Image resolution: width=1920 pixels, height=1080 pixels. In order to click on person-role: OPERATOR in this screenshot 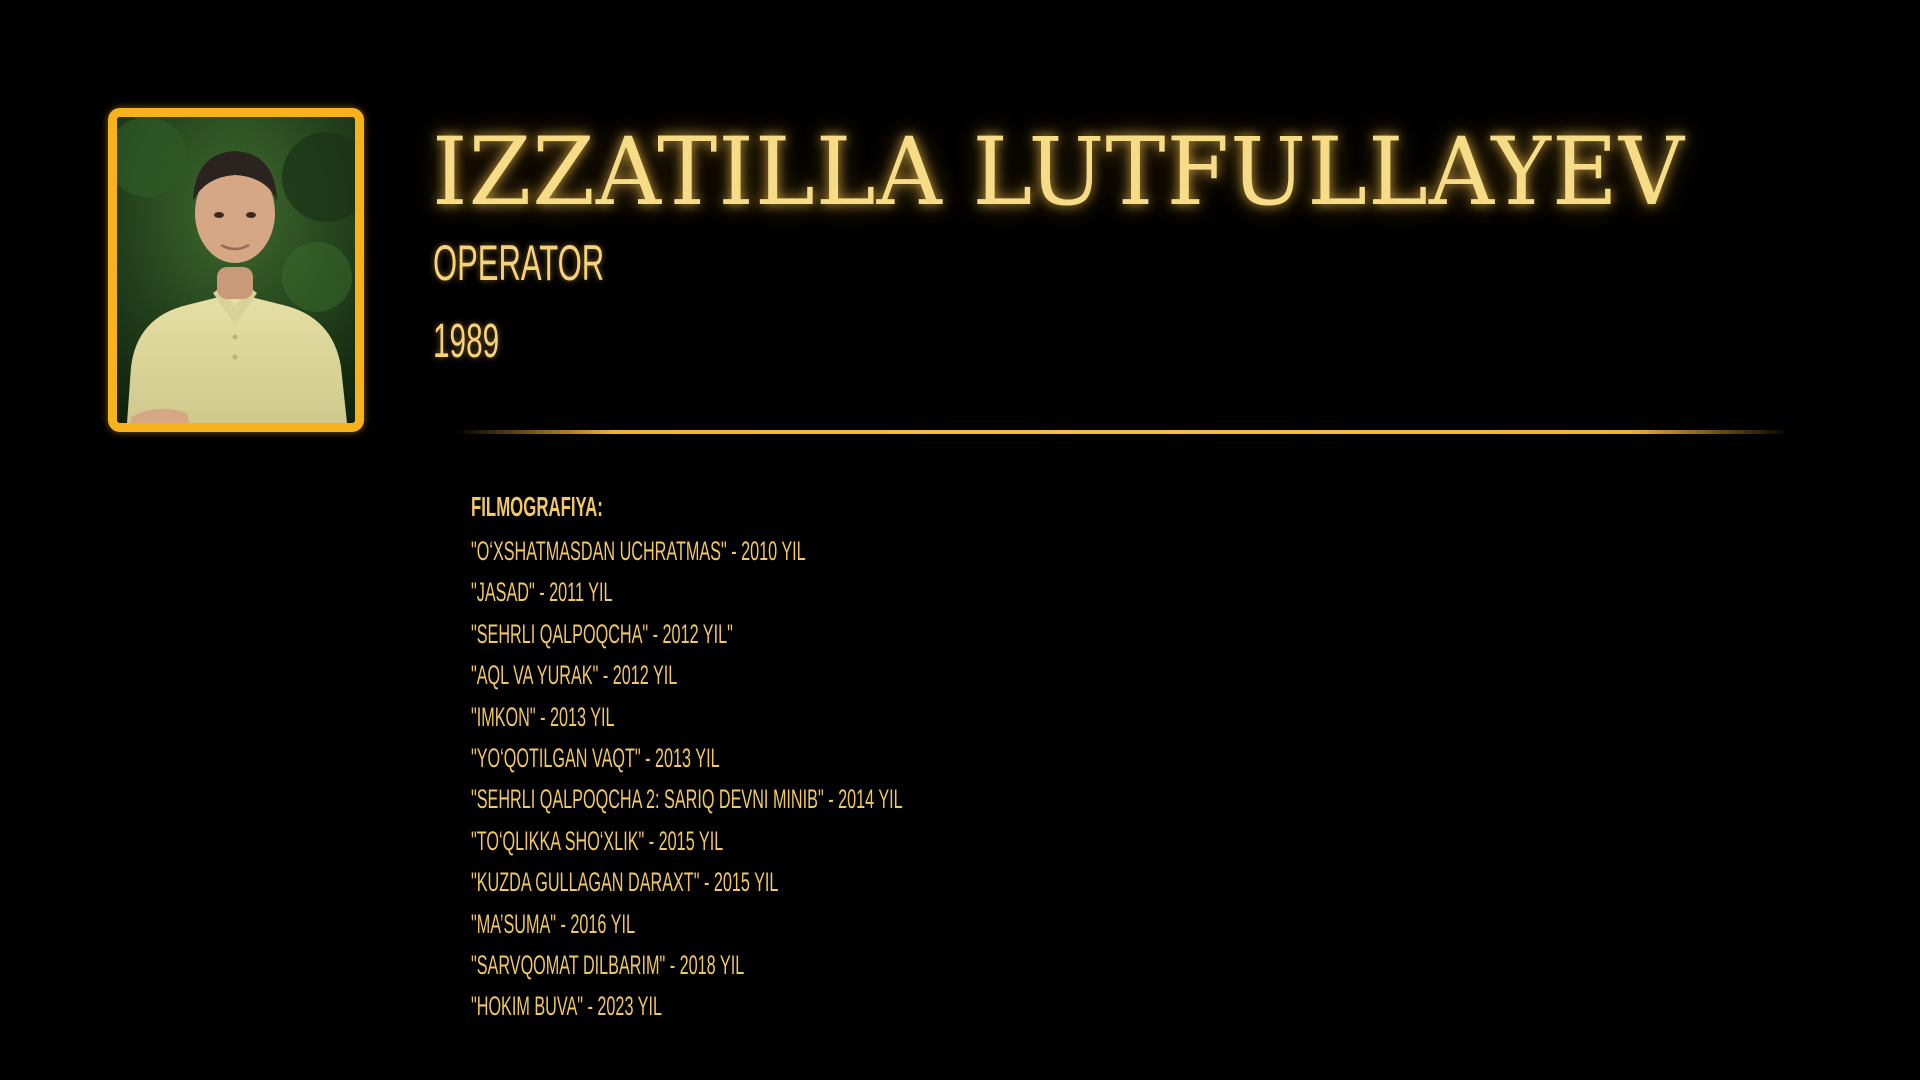, I will do `click(519, 263)`.